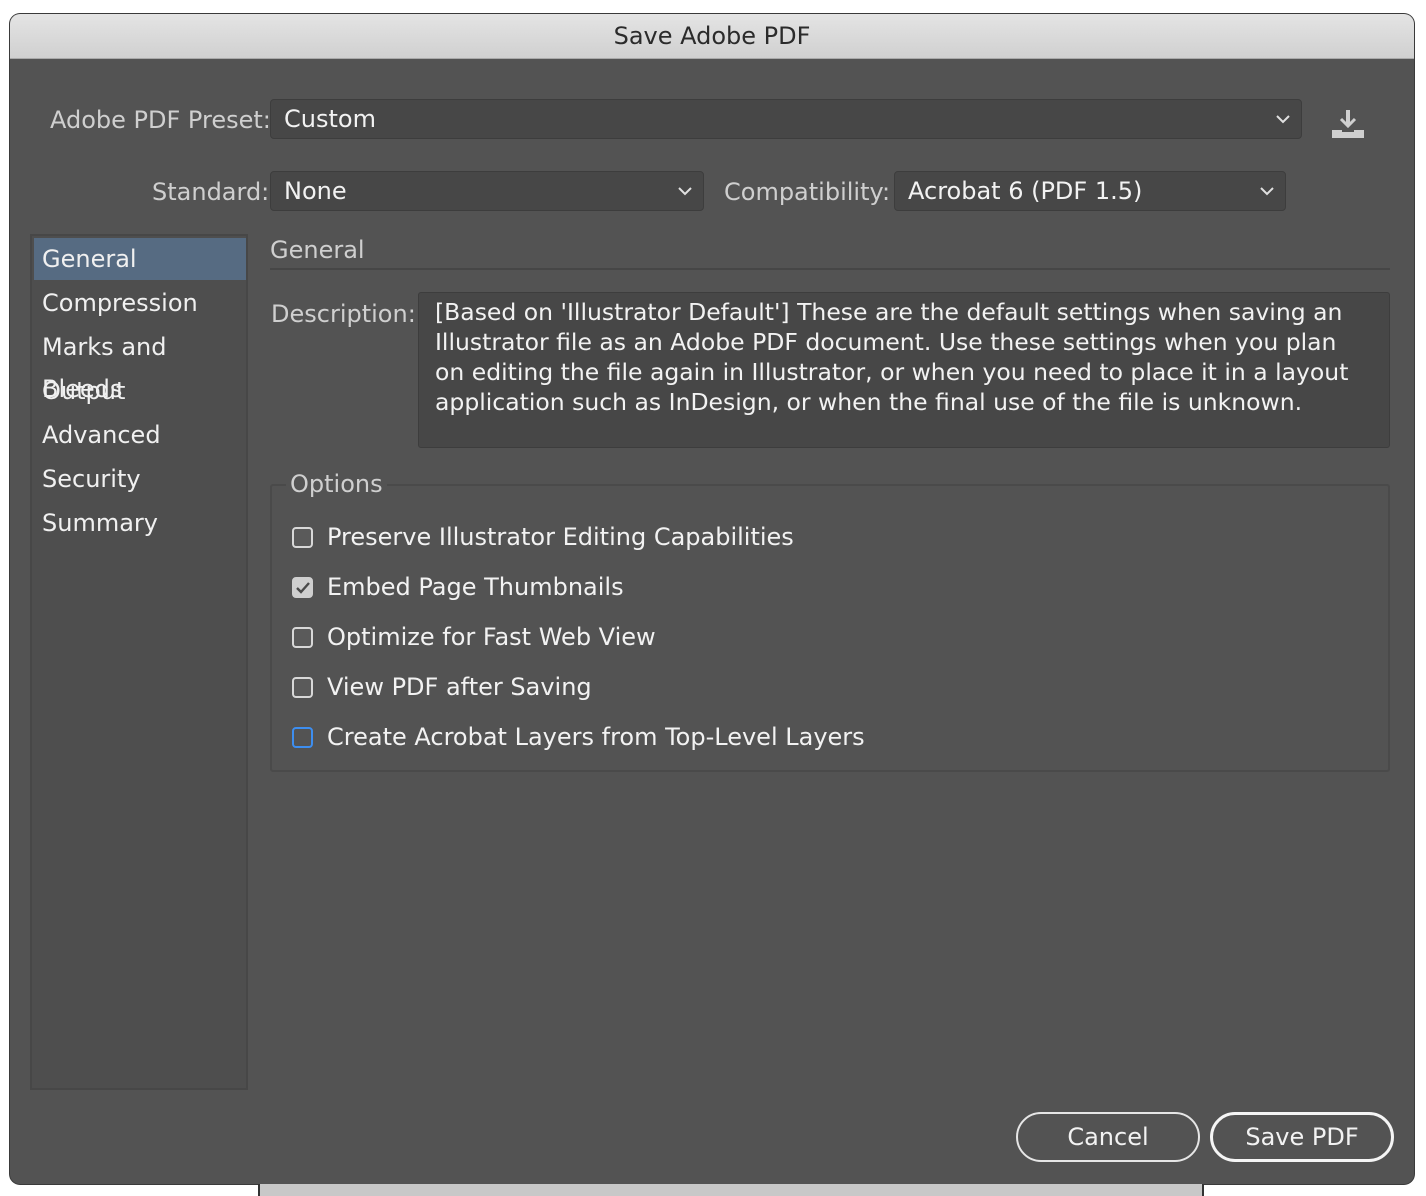 This screenshot has width=1426, height=1196. I want to click on description-label: Description:, so click(343, 314).